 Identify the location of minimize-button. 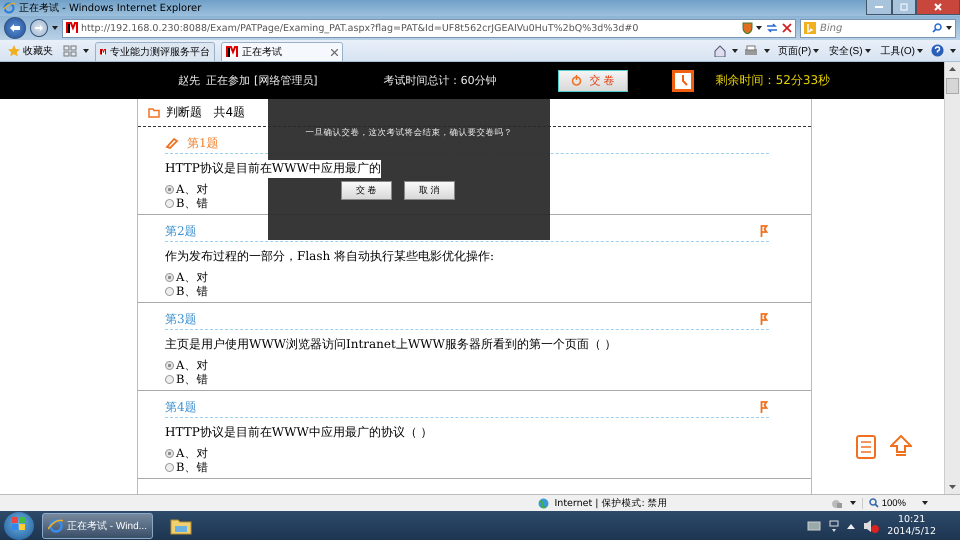
(879, 7).